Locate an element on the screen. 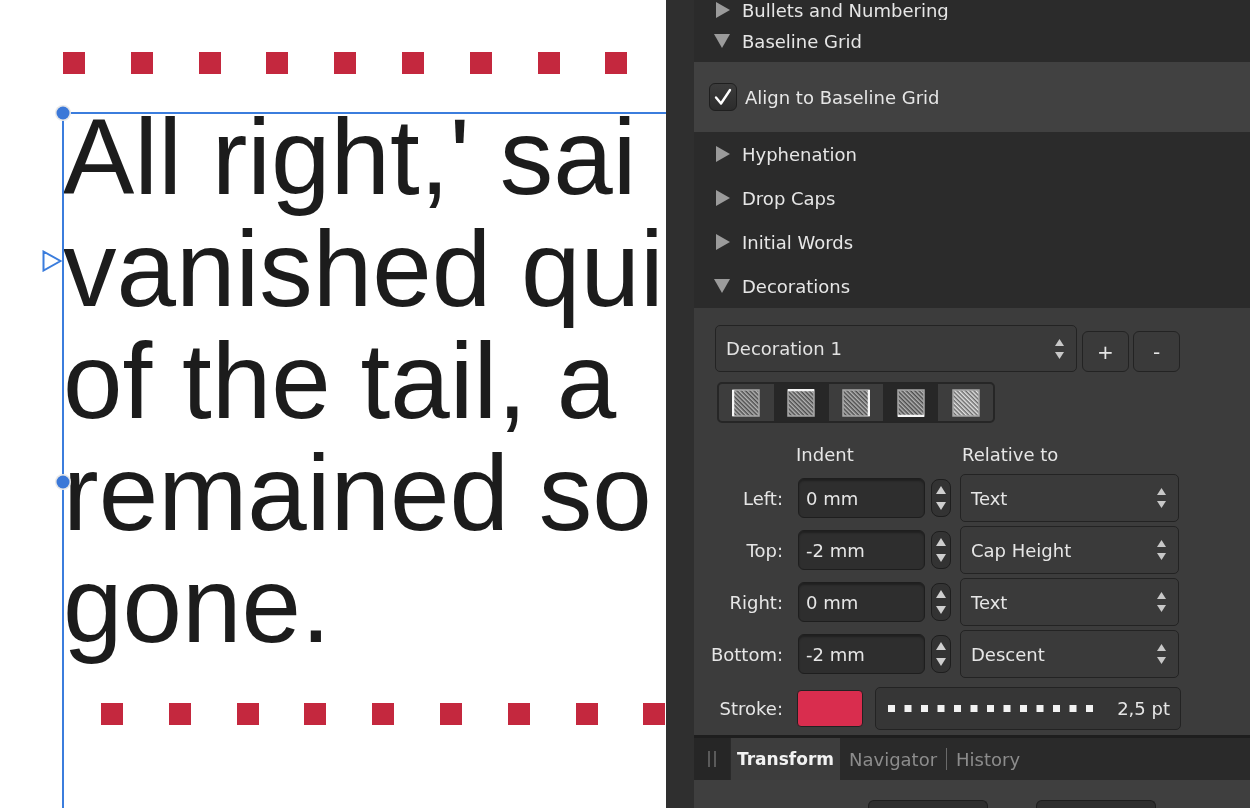  handle-dot-icon is located at coordinates (63, 482).